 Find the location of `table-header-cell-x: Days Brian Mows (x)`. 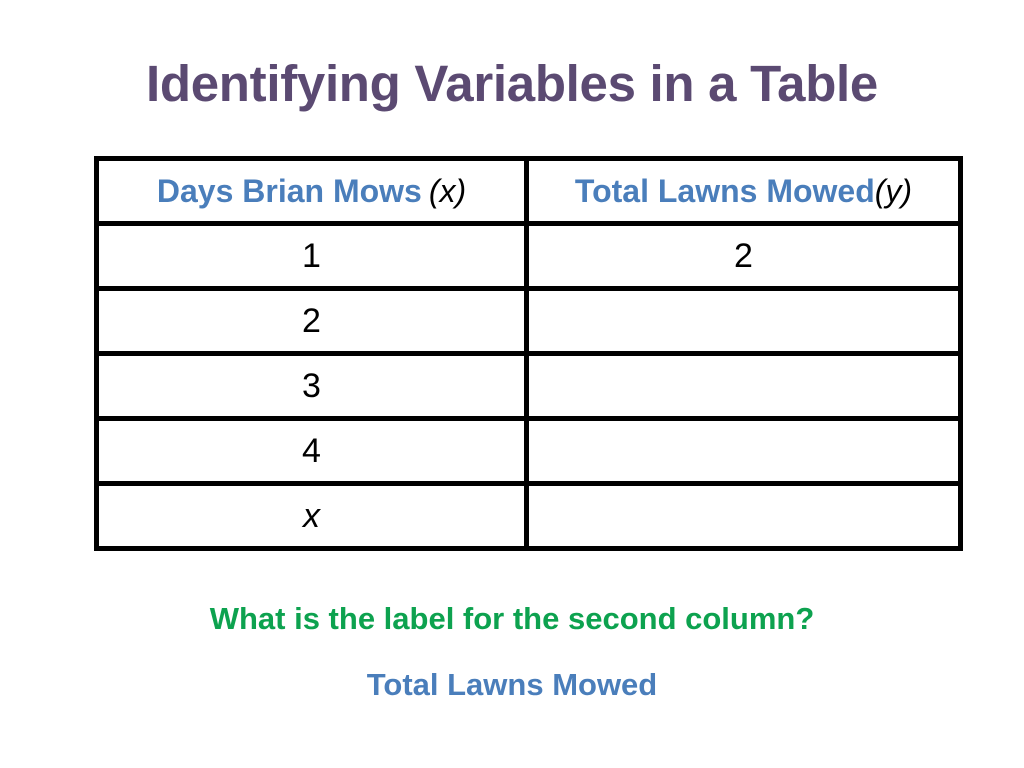

table-header-cell-x: Days Brian Mows (x) is located at coordinates (311, 191).